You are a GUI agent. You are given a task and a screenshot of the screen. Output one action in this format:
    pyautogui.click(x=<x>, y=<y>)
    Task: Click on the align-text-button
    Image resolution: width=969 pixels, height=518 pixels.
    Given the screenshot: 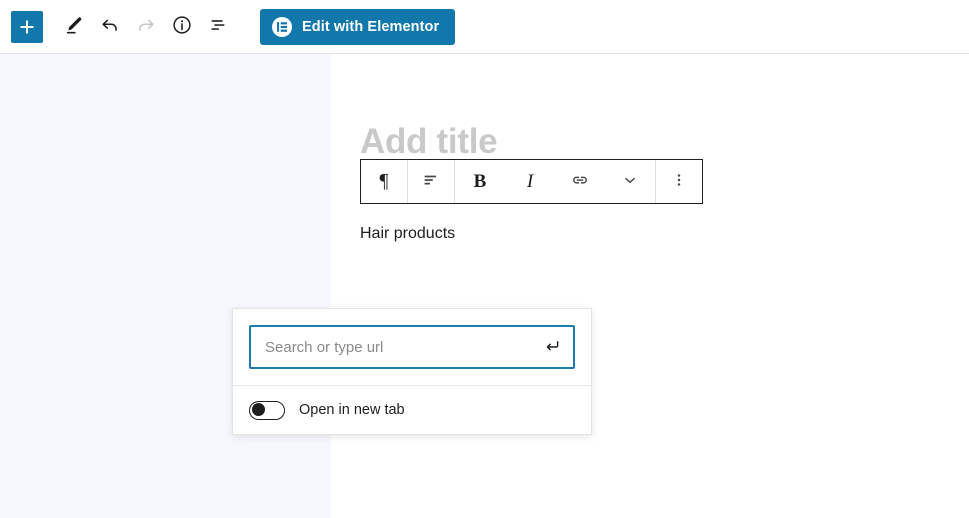 What is the action you would take?
    pyautogui.click(x=431, y=181)
    